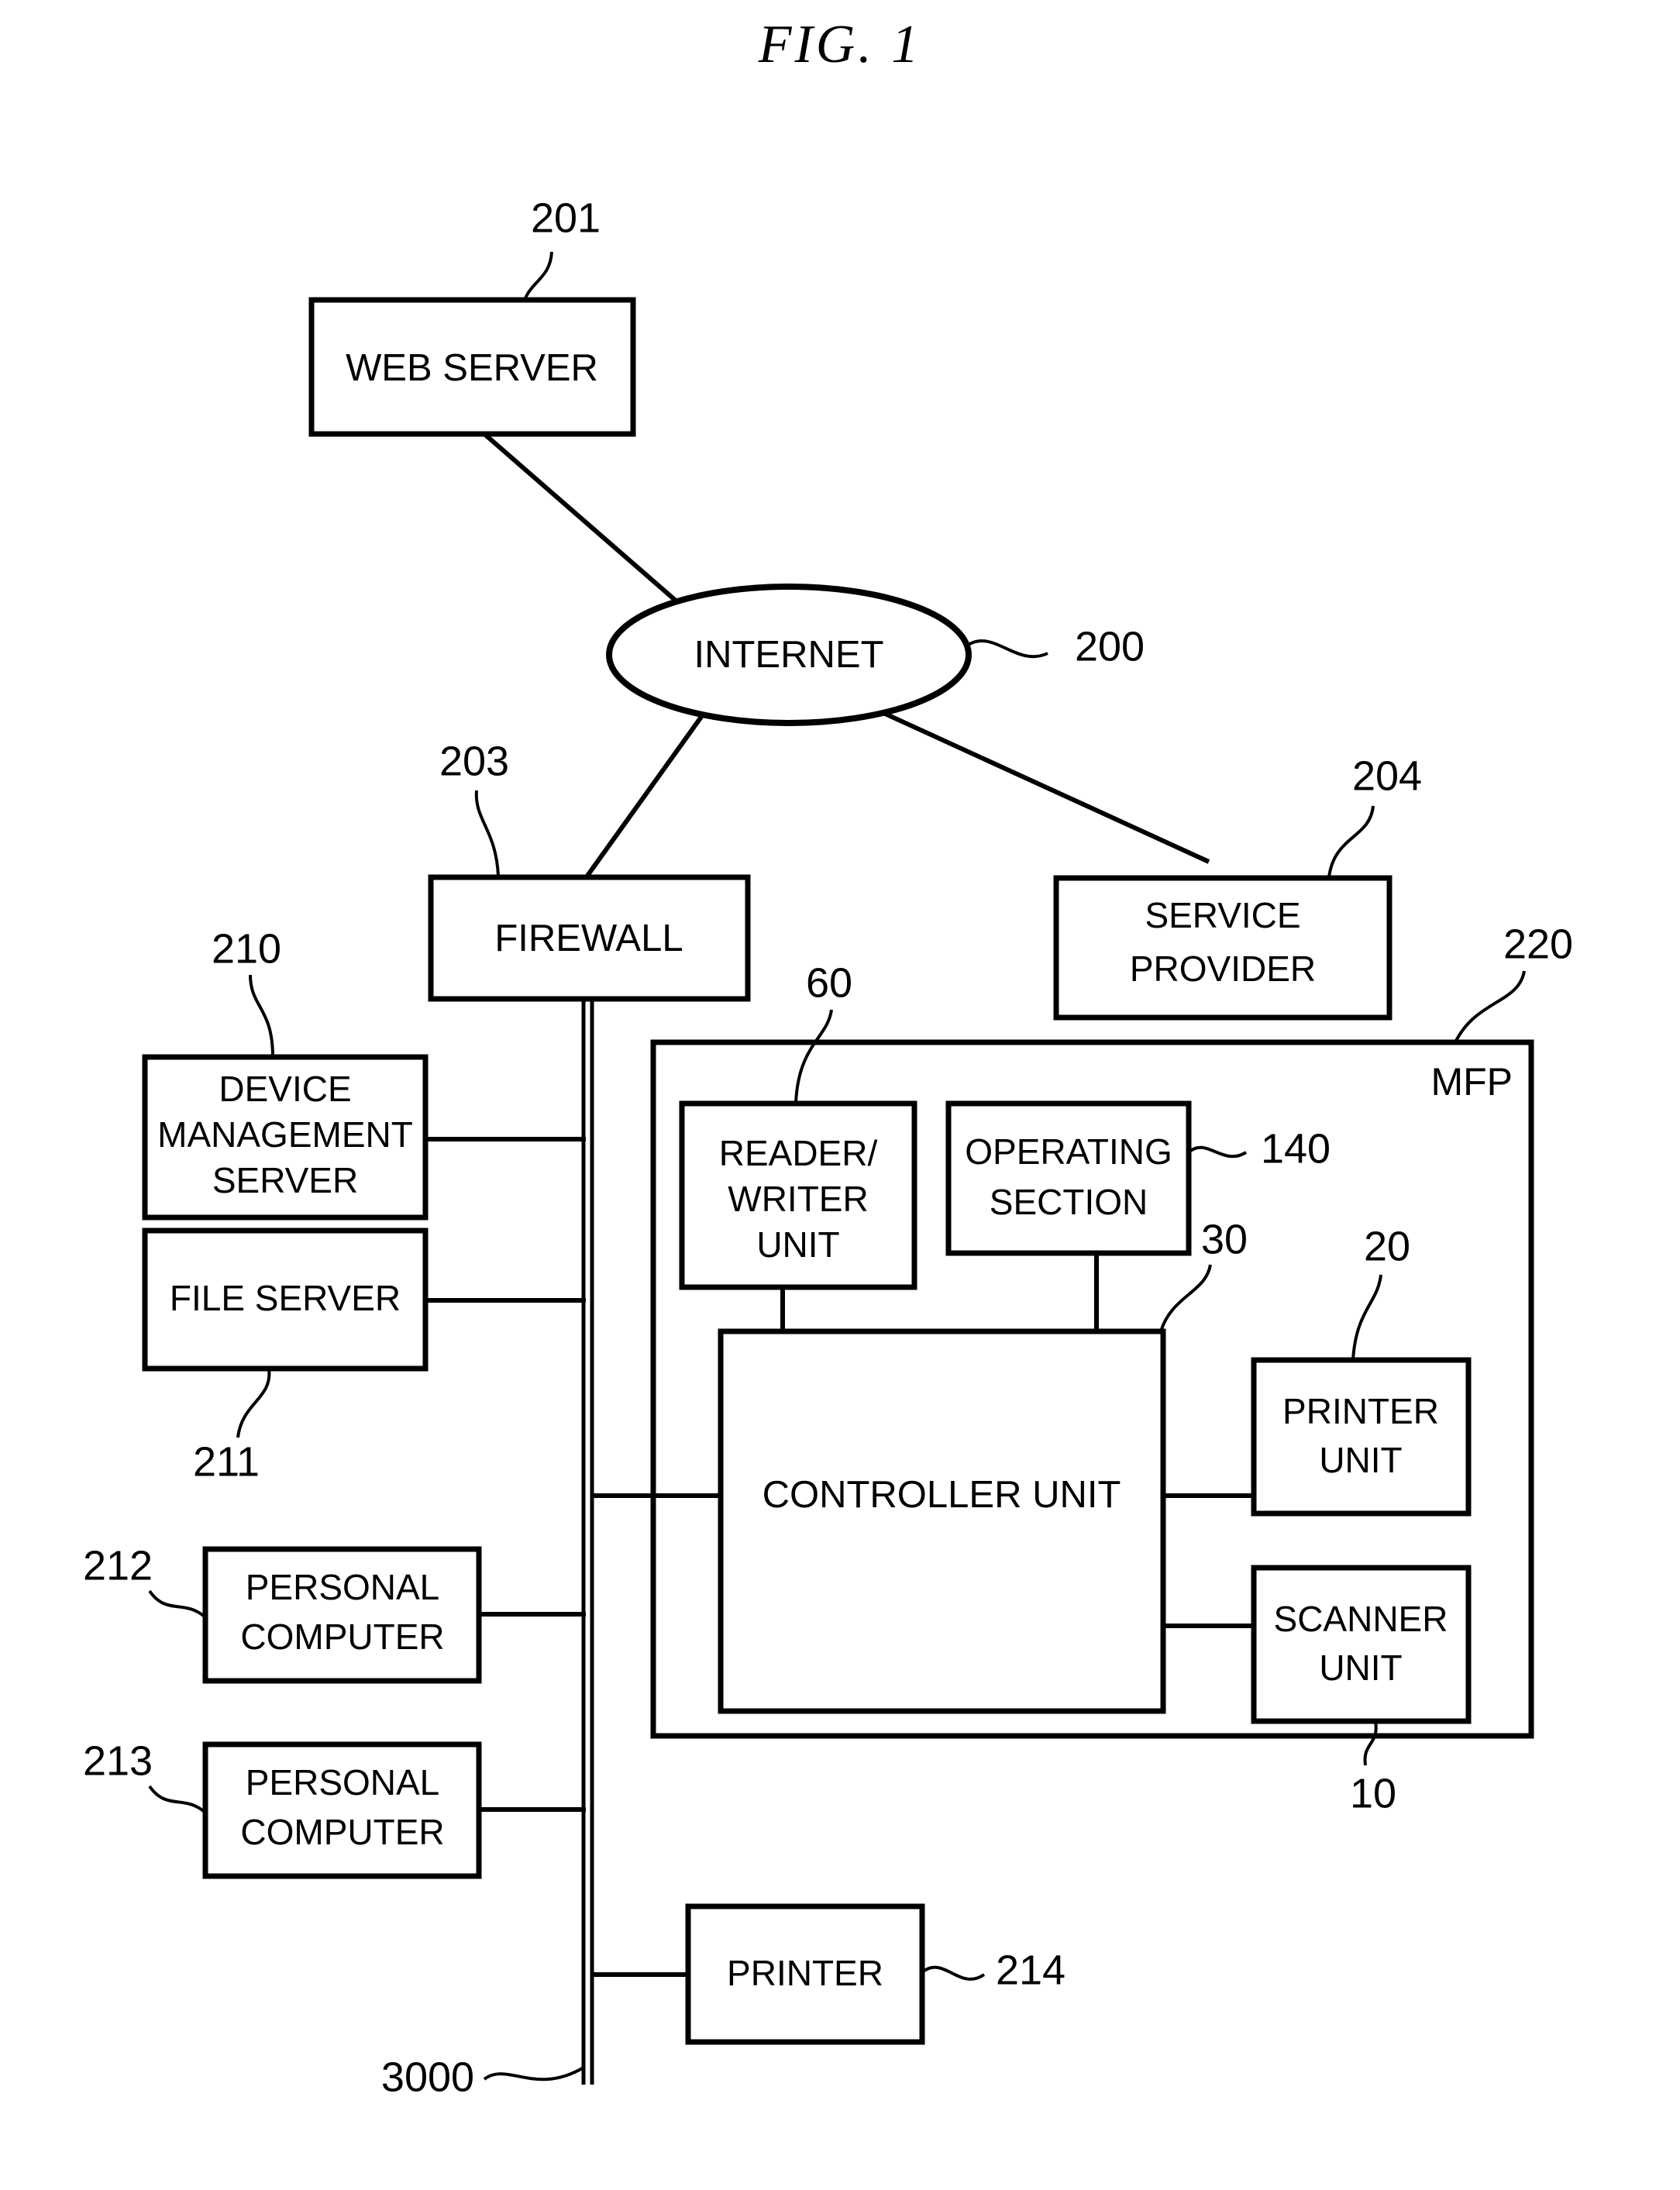  I want to click on printer-unit-label-line1: PRINTER, so click(1361, 1411).